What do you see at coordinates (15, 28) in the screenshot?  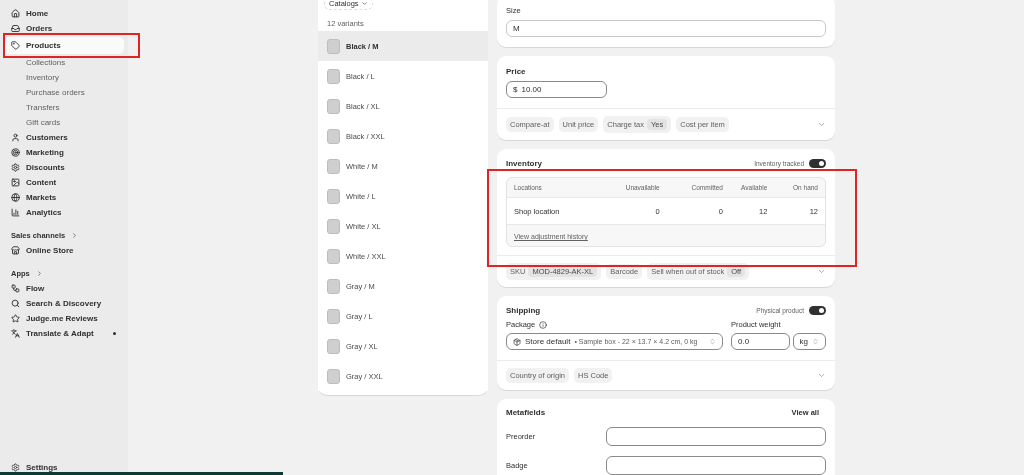 I see `inbox-icon` at bounding box center [15, 28].